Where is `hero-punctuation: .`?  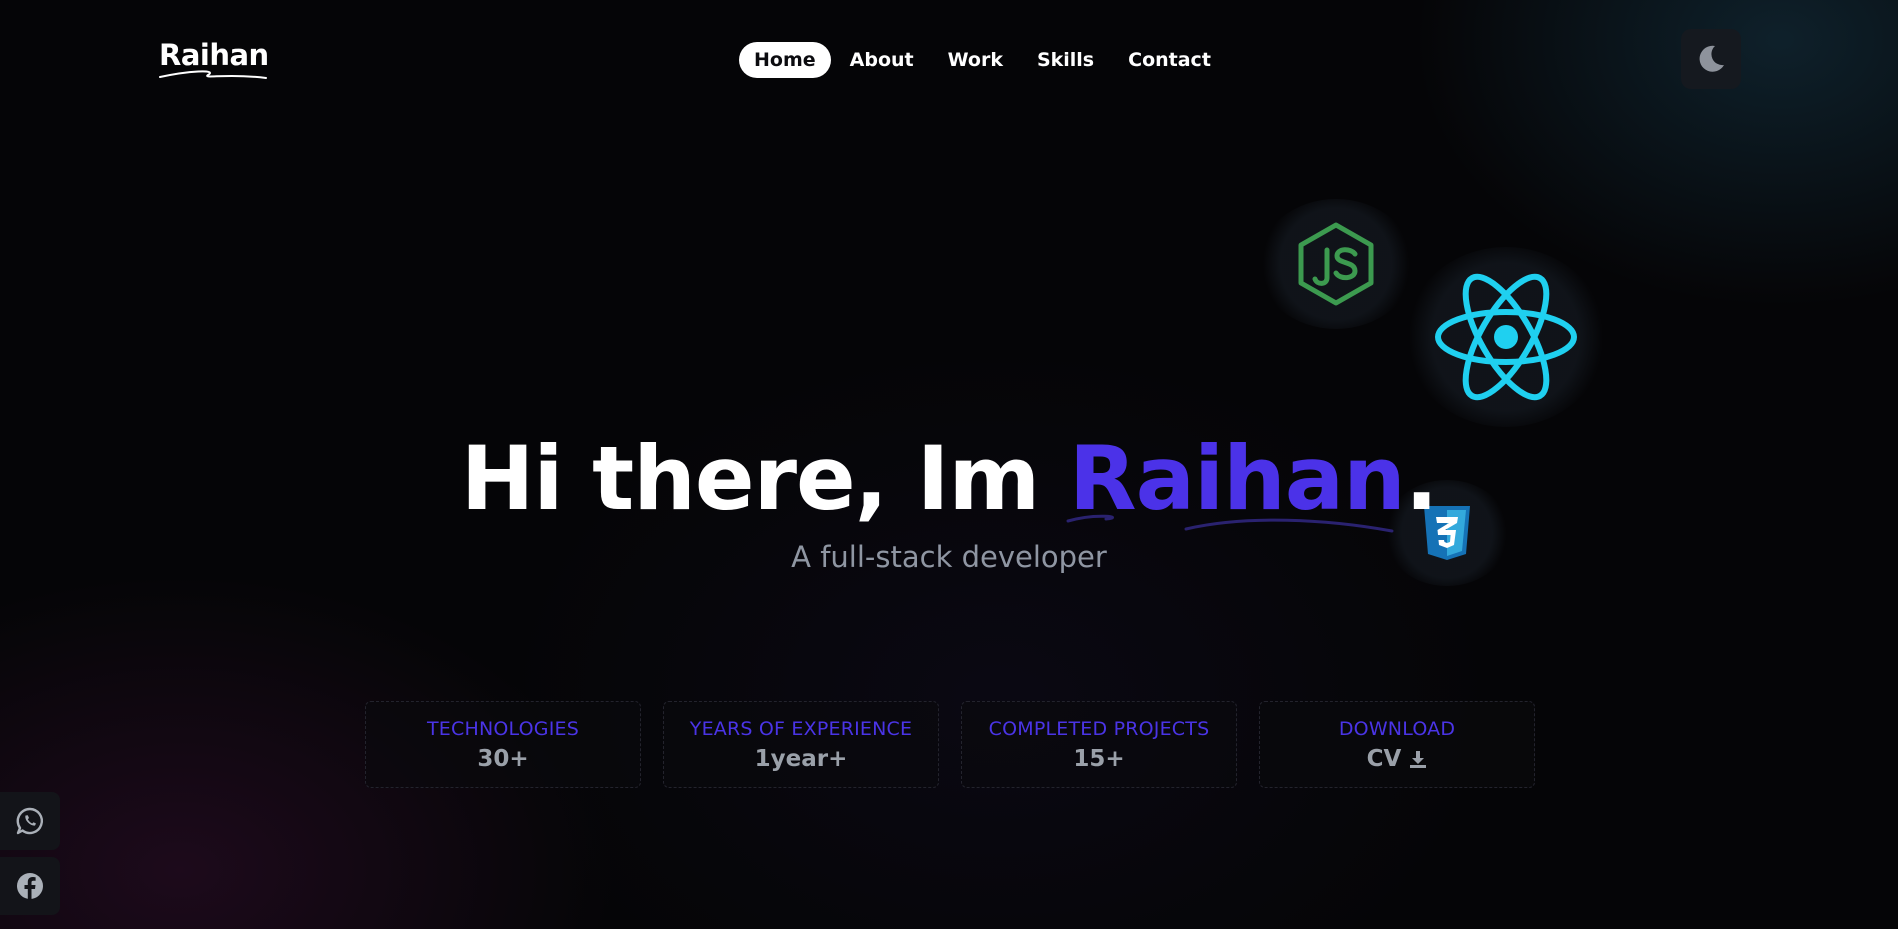 hero-punctuation: . is located at coordinates (1421, 478).